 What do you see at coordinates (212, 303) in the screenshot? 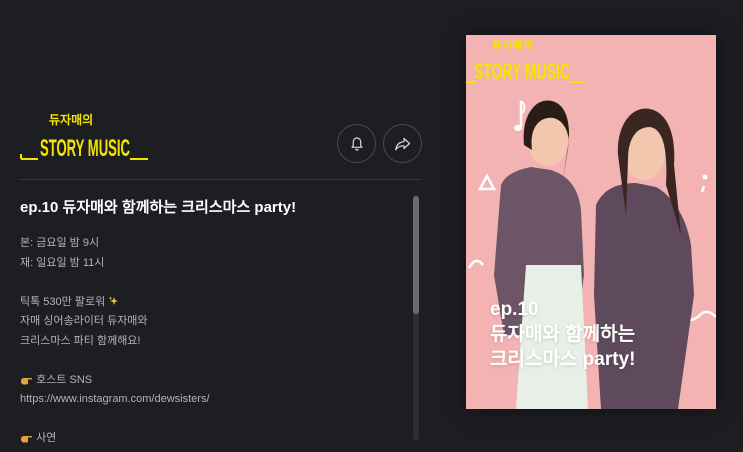
I see `desc-line-1: 틱톡 530만 팔로워` at bounding box center [212, 303].